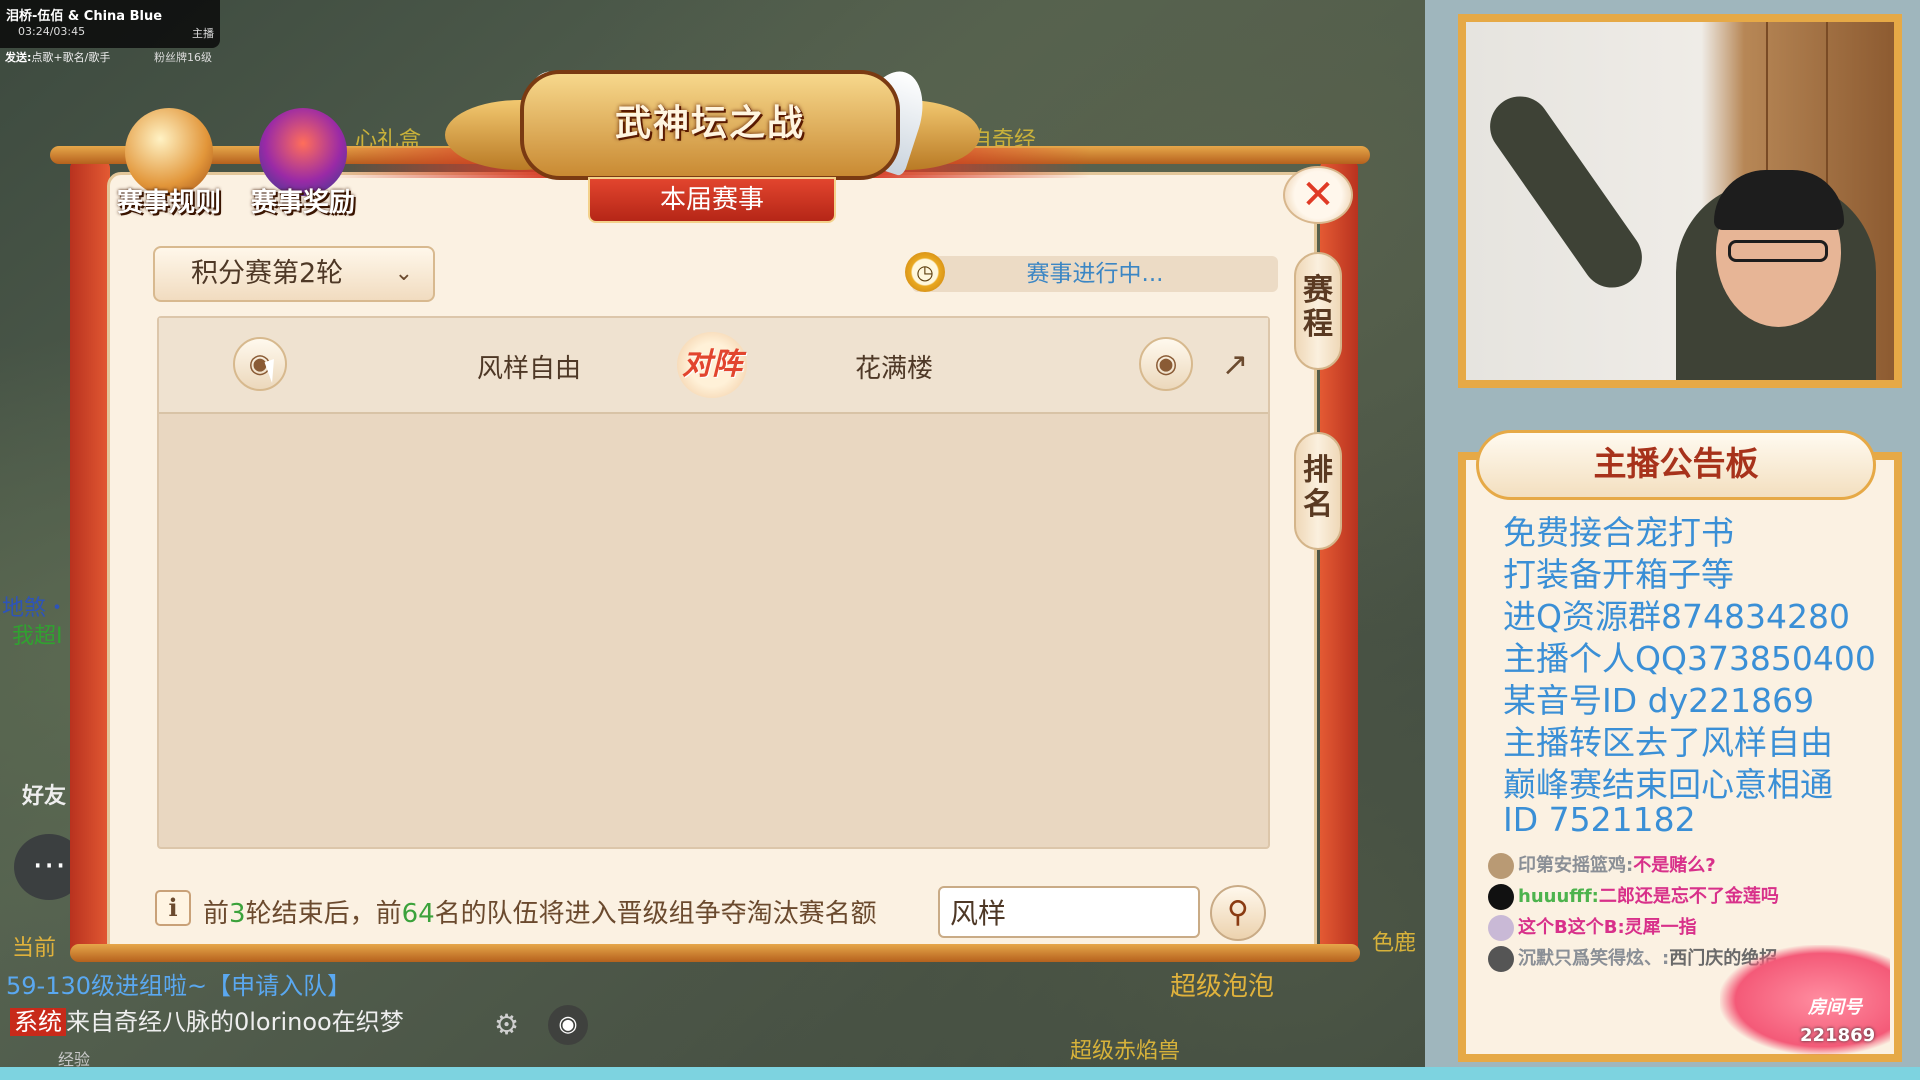 This screenshot has width=1920, height=1080. What do you see at coordinates (894, 369) in the screenshot?
I see `team-right: 花满楼` at bounding box center [894, 369].